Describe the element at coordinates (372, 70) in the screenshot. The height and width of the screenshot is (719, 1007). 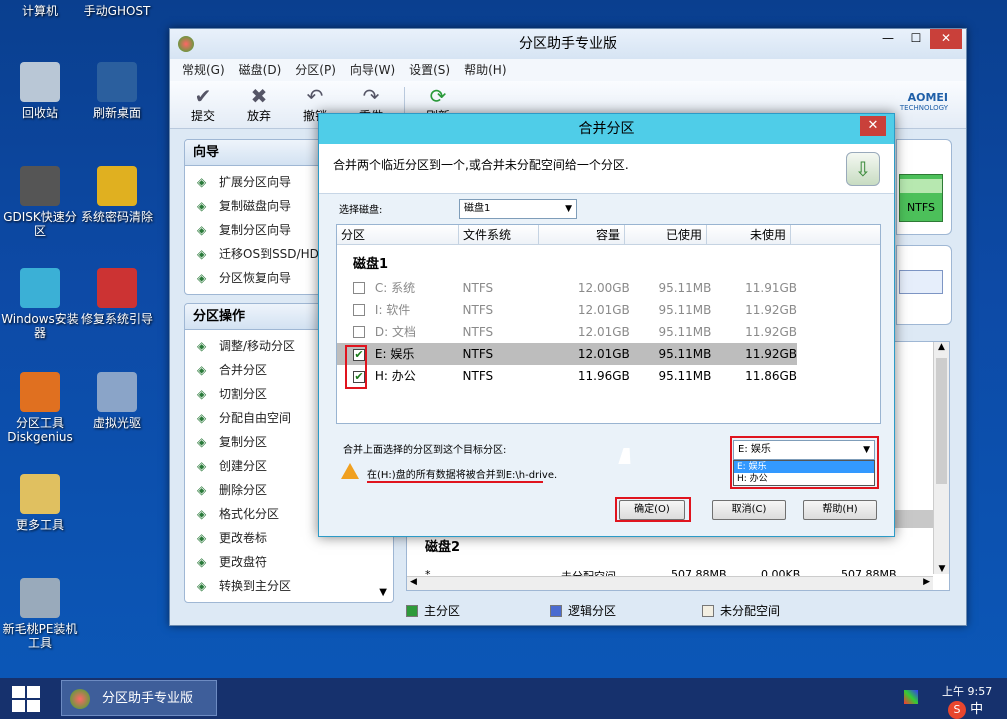
I see `menu-item: 向导(W)` at that location.